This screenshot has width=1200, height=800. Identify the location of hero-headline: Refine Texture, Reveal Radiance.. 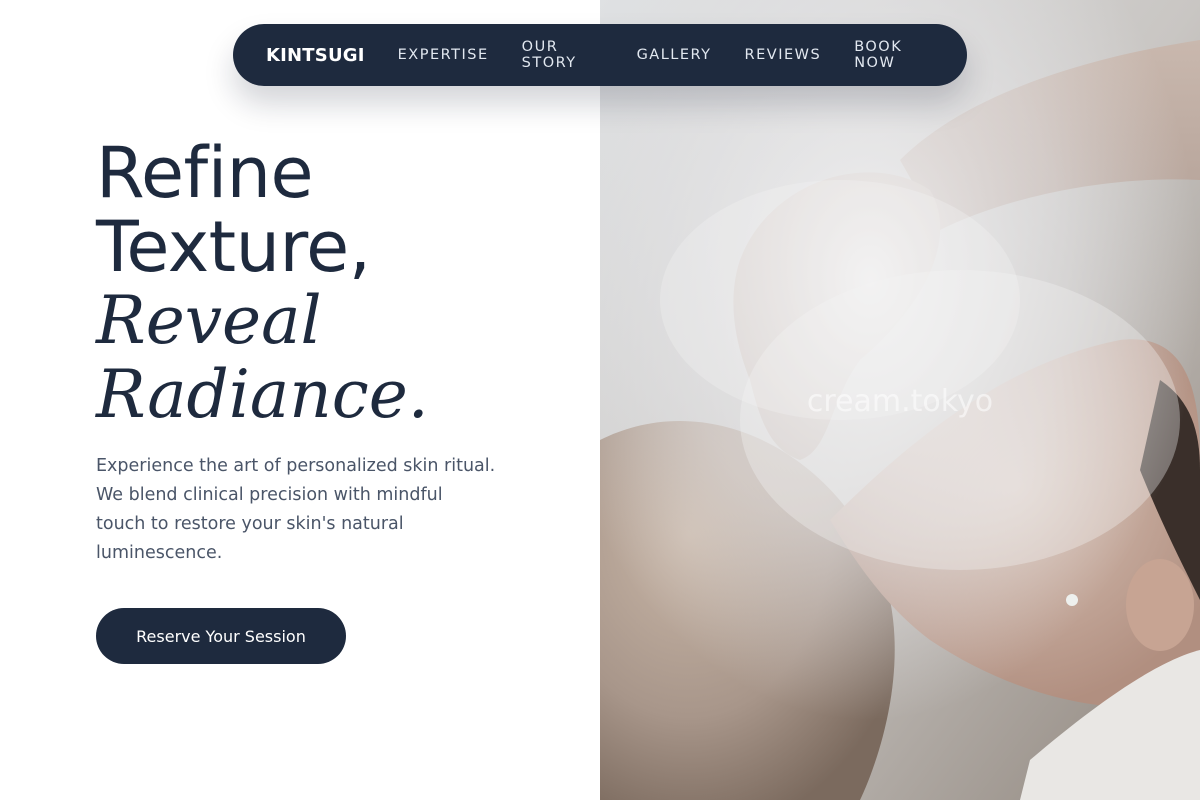
(262, 284).